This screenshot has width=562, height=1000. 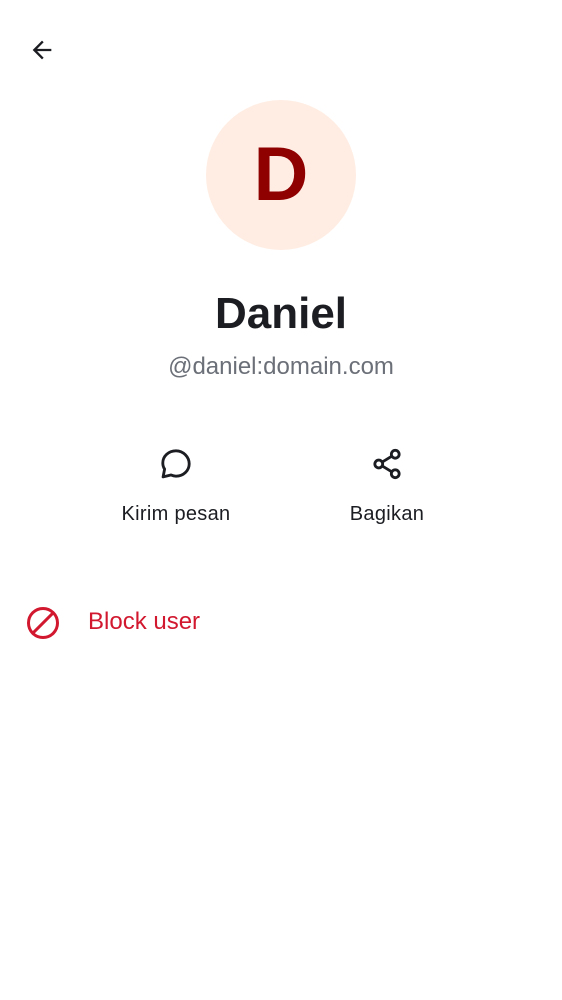 I want to click on chat-bubble-icon, so click(x=176, y=464).